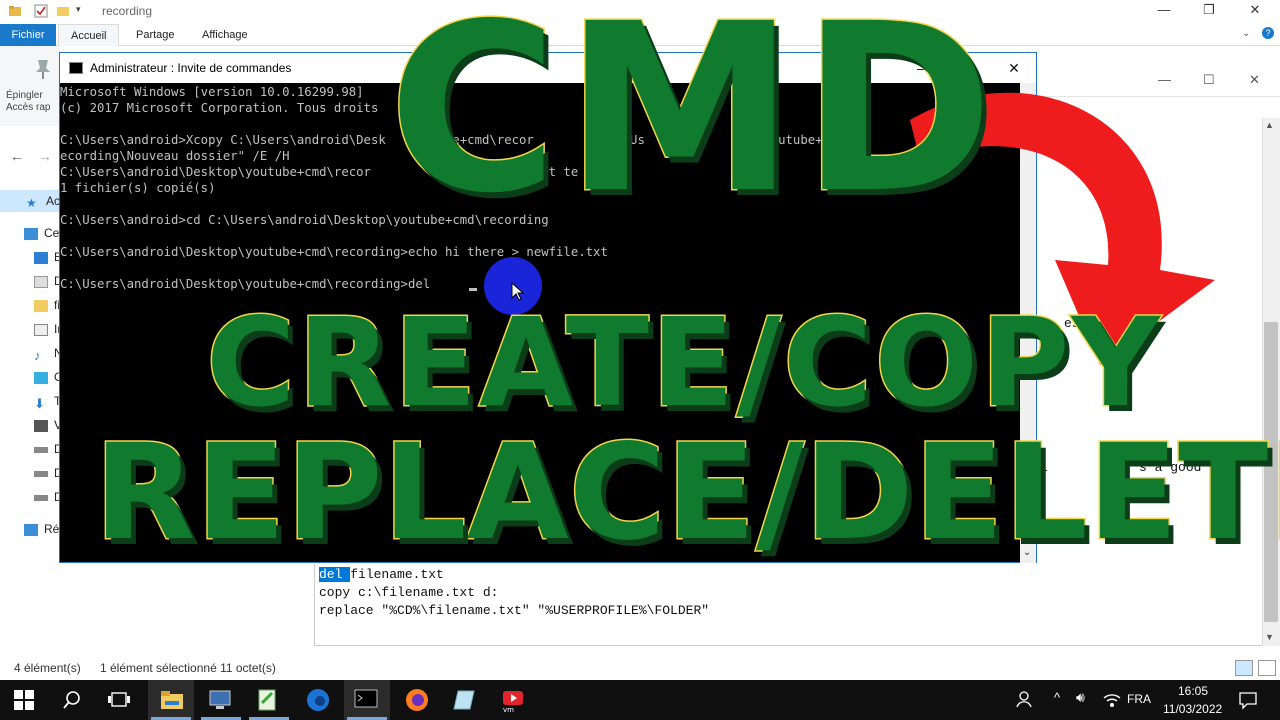 Image resolution: width=1280 pixels, height=720 pixels. What do you see at coordinates (39, 403) in the screenshot?
I see `download-icon: ⬇` at bounding box center [39, 403].